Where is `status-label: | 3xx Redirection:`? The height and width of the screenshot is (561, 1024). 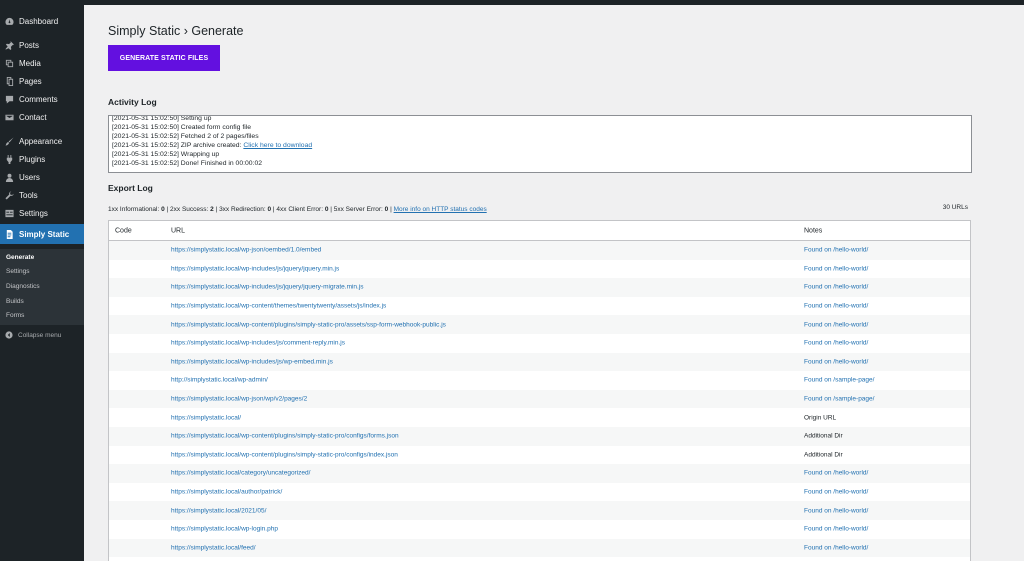 status-label: | 3xx Redirection: is located at coordinates (240, 209).